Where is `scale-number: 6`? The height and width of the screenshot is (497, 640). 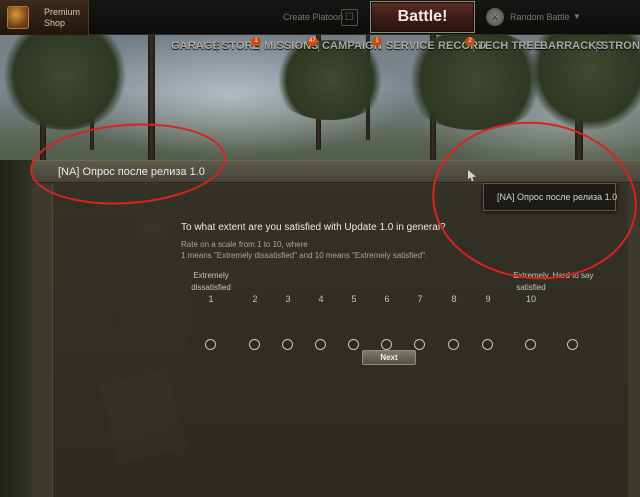
scale-number: 6 is located at coordinates (387, 299).